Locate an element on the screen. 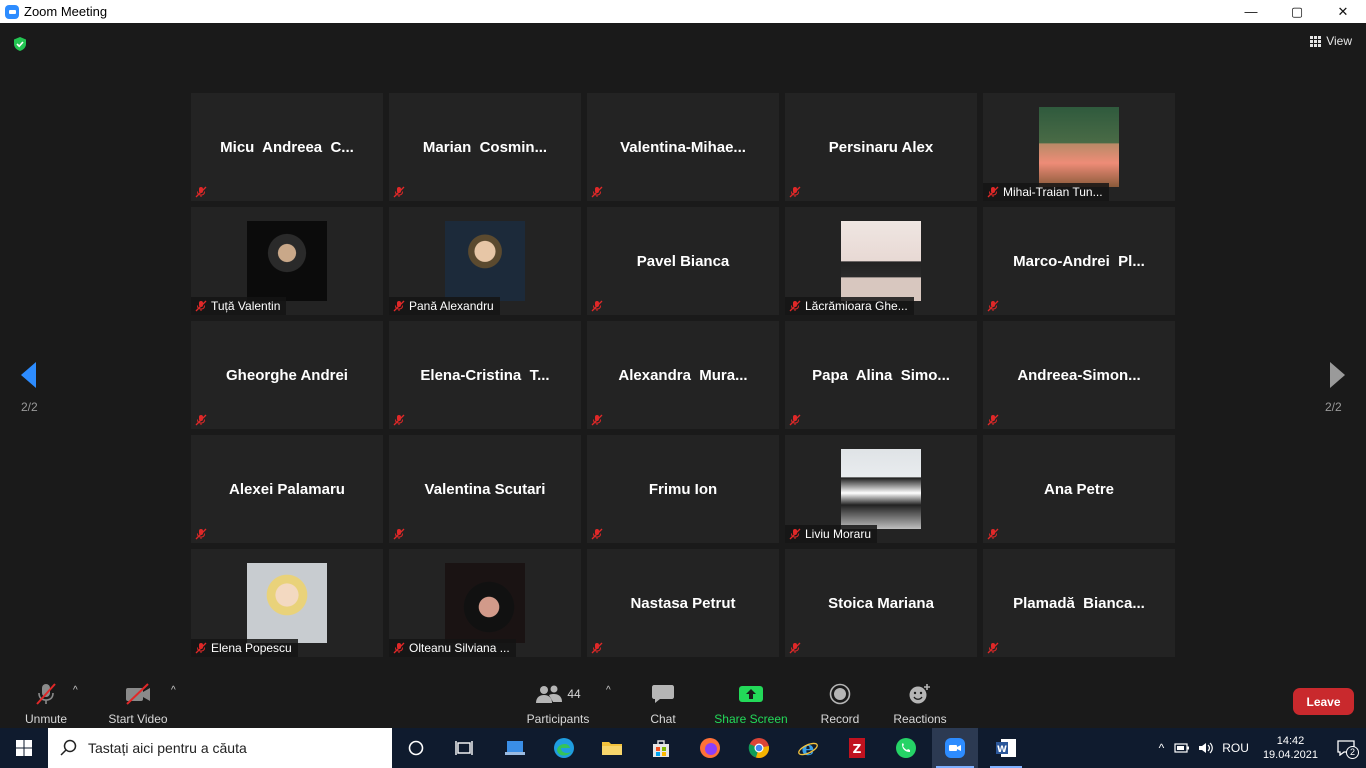  show-hidden-icons-chevron-icon: ^ is located at coordinates (1162, 748).